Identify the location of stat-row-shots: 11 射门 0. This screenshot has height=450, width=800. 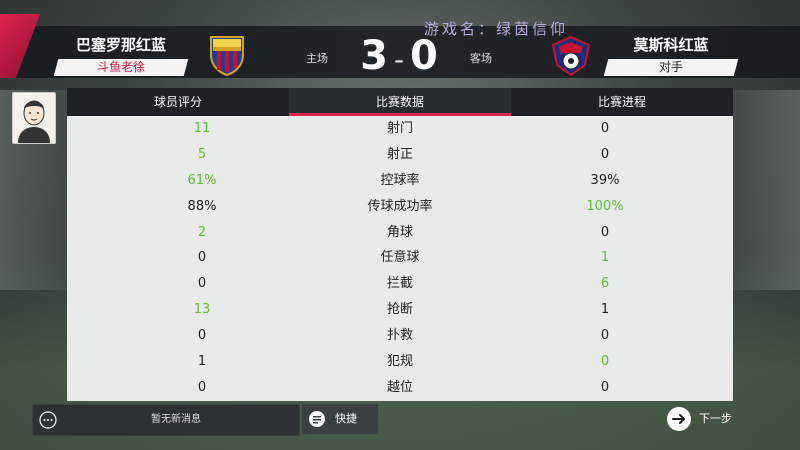
(400, 129).